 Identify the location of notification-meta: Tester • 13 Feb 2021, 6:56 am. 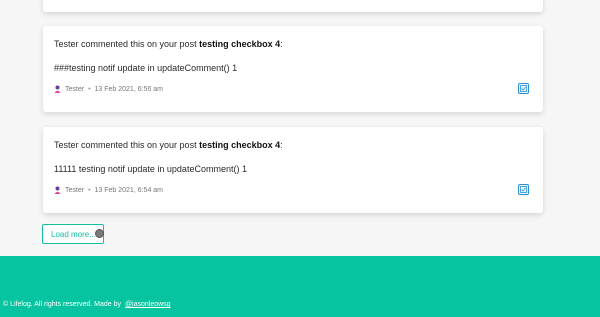
(108, 89).